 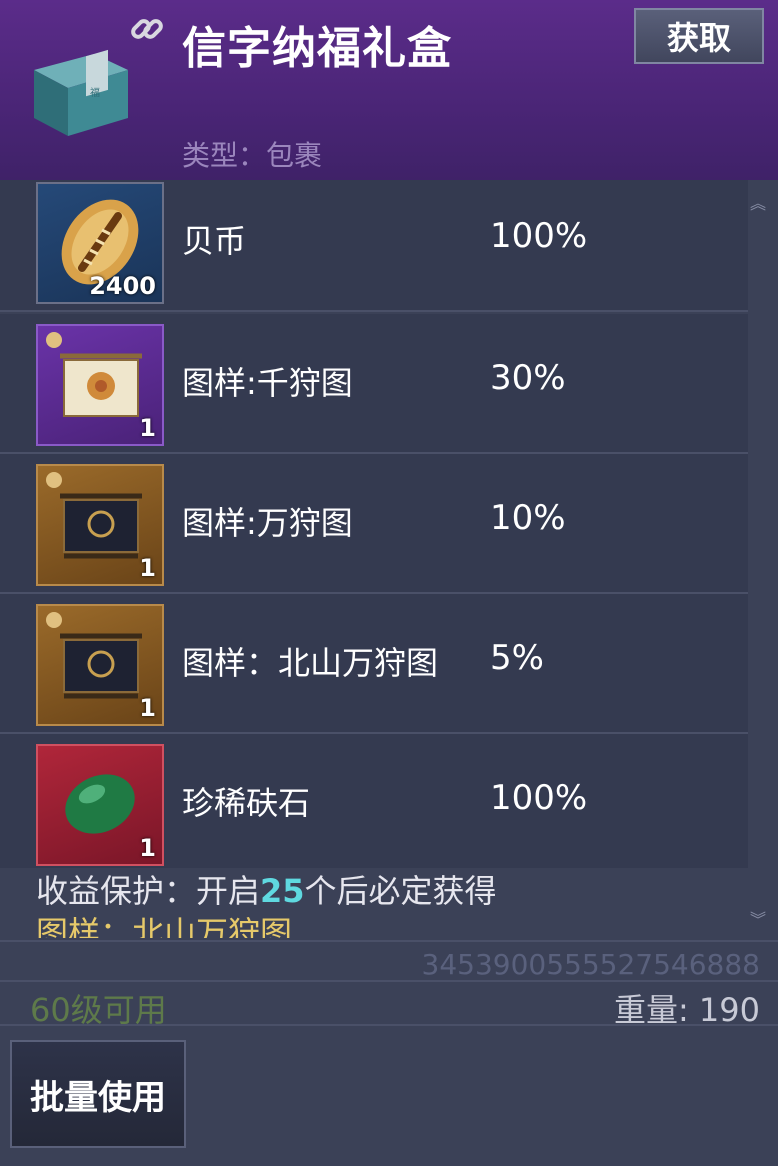 I want to click on svg-text: 福, so click(x=95, y=92).